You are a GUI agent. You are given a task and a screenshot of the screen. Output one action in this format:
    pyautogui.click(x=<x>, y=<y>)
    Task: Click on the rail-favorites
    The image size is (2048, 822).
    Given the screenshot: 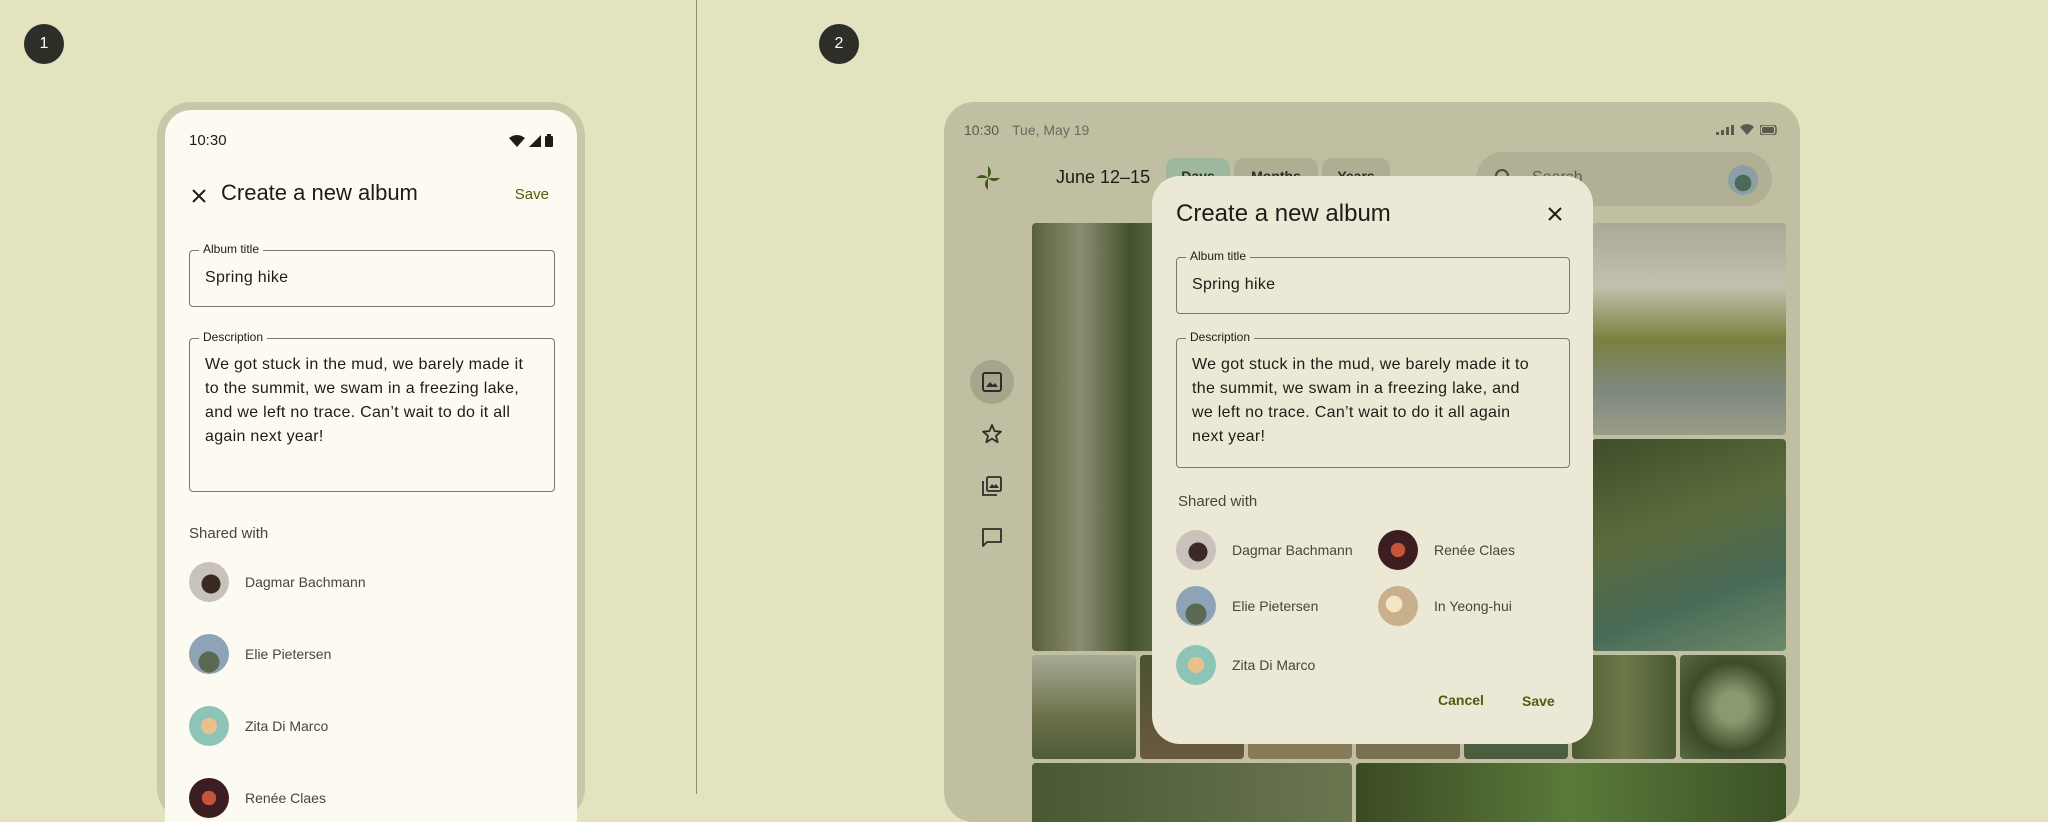 What is the action you would take?
    pyautogui.click(x=992, y=434)
    